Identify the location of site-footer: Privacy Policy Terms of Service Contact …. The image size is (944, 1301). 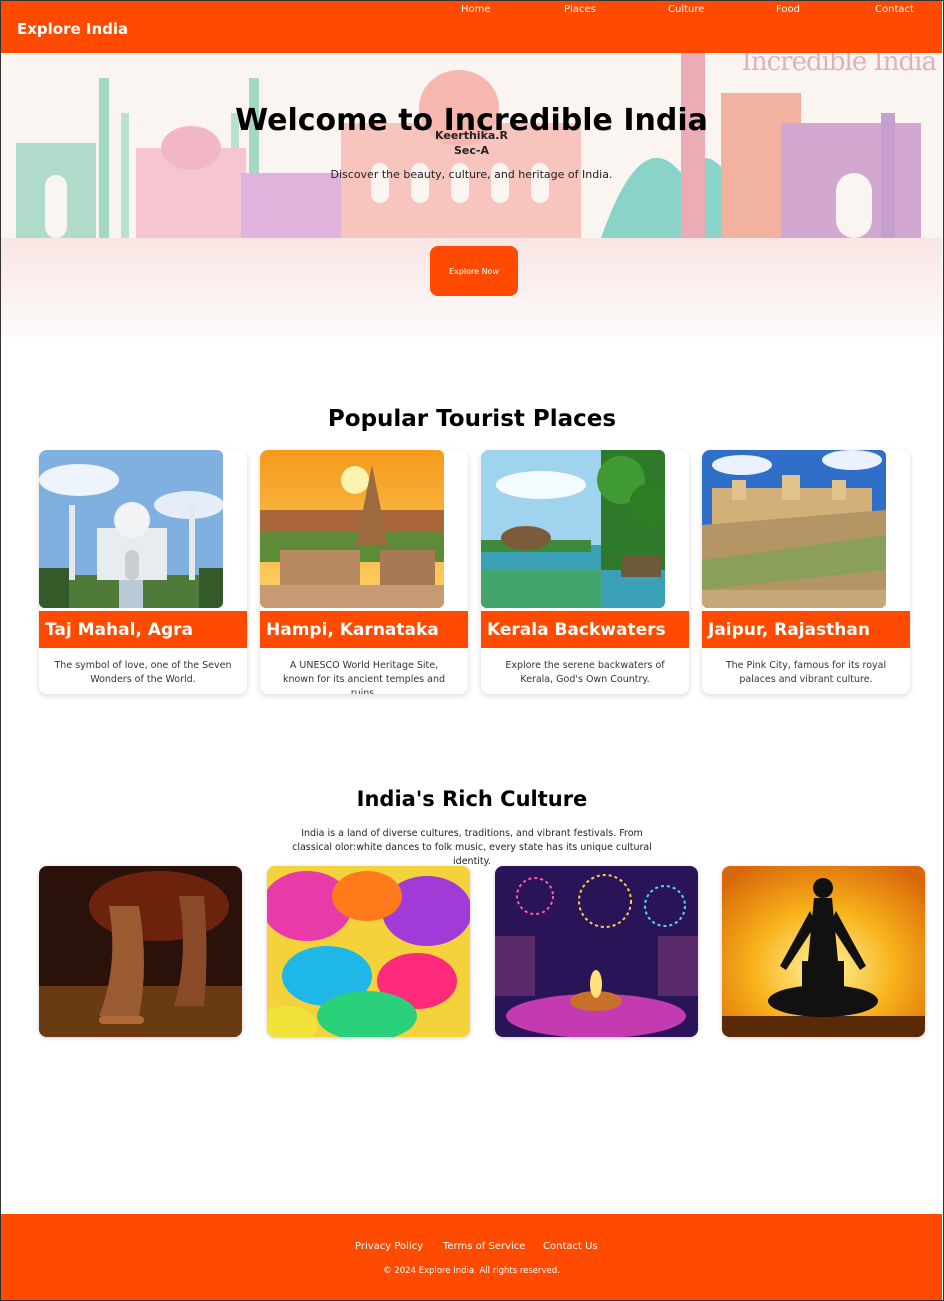
(471, 1257).